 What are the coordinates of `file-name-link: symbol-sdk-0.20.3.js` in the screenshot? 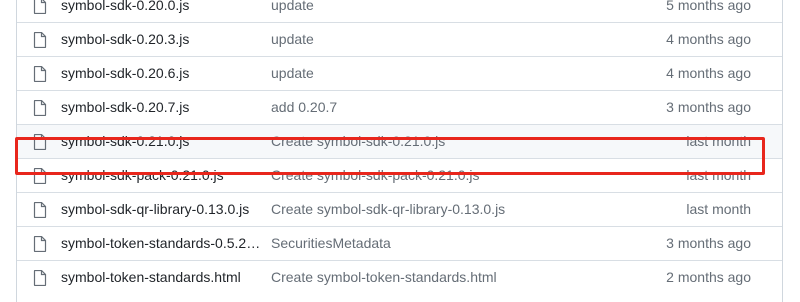 It's located at (125, 39).